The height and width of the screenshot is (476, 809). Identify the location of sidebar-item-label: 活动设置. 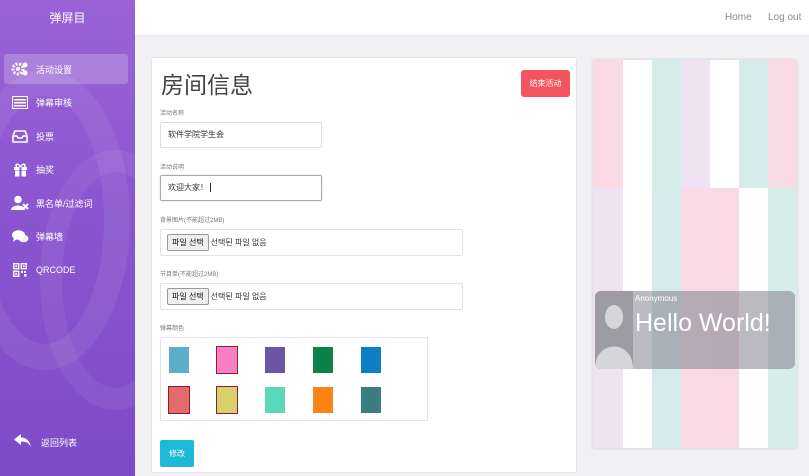
(54, 69).